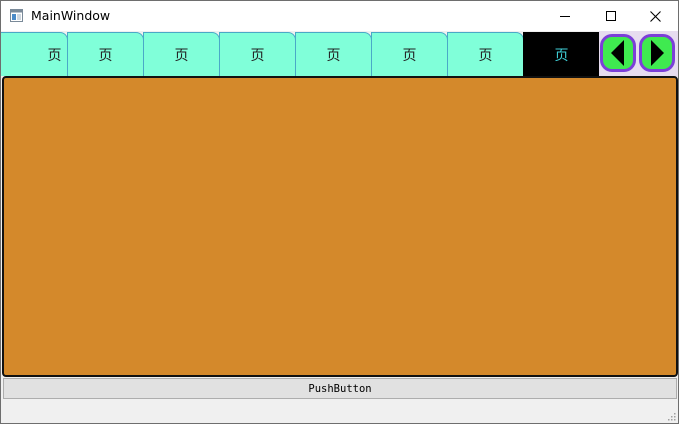 The height and width of the screenshot is (424, 679). I want to click on title-bar: MainWindow, so click(339, 16).